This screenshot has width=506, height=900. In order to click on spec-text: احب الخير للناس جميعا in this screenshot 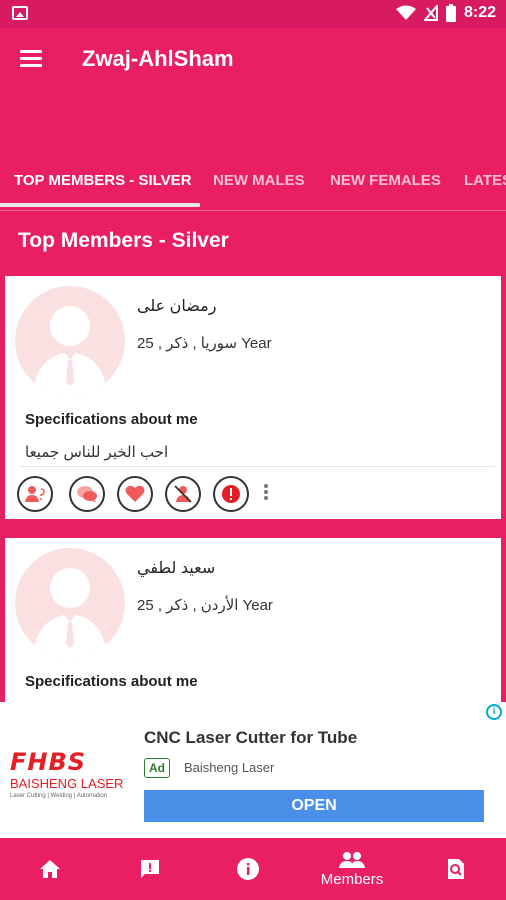, I will do `click(97, 452)`.